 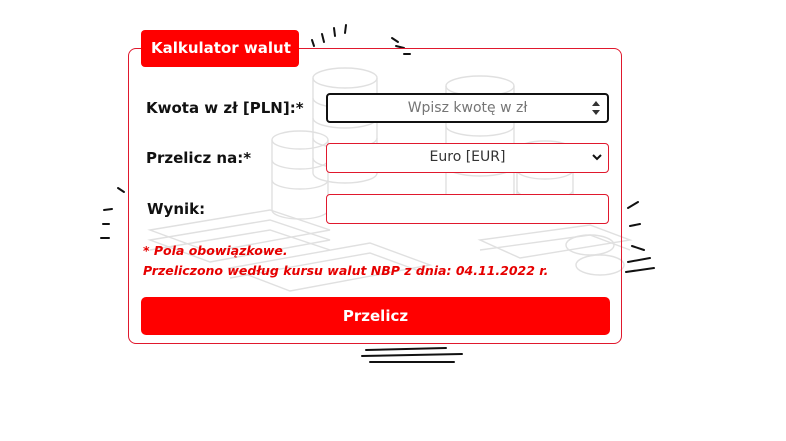 What do you see at coordinates (176, 209) in the screenshot?
I see `result-label: Wynik:` at bounding box center [176, 209].